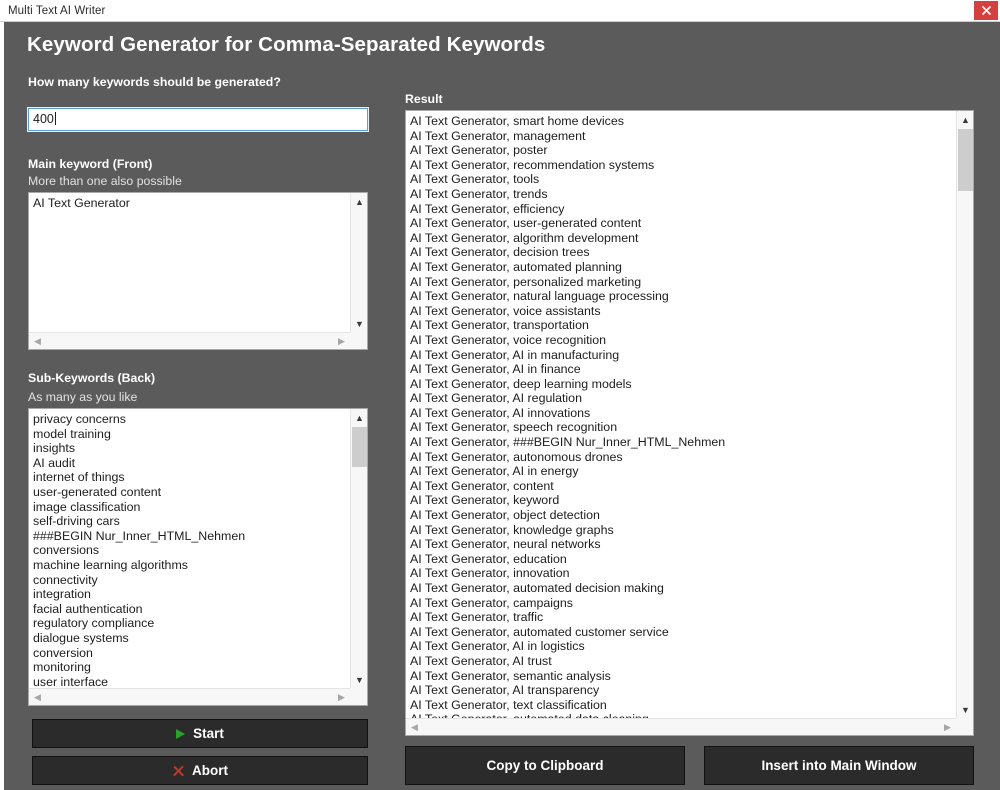 Image resolution: width=1000 pixels, height=790 pixels. Describe the element at coordinates (498, 135) in the screenshot. I see `list-item: AI Text Generator, management` at that location.